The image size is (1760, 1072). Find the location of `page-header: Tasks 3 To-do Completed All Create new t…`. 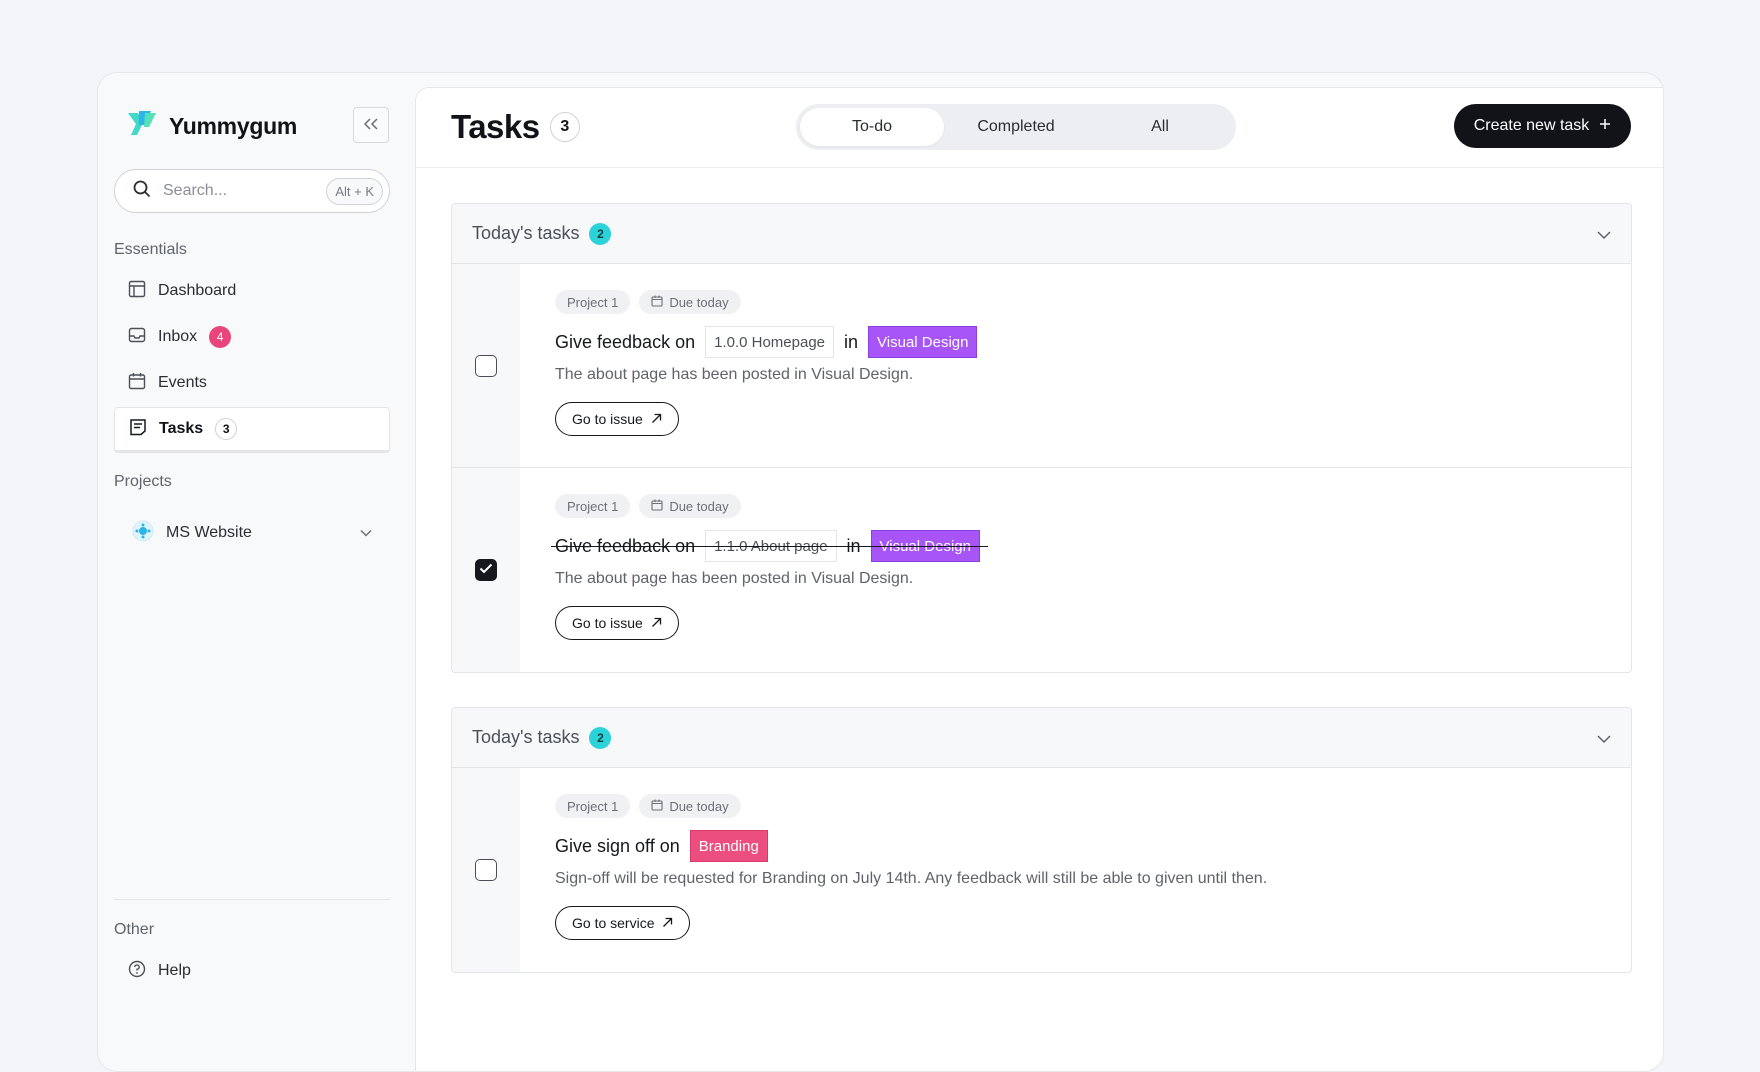

page-header: Tasks 3 To-do Completed All Create new t… is located at coordinates (1039, 128).